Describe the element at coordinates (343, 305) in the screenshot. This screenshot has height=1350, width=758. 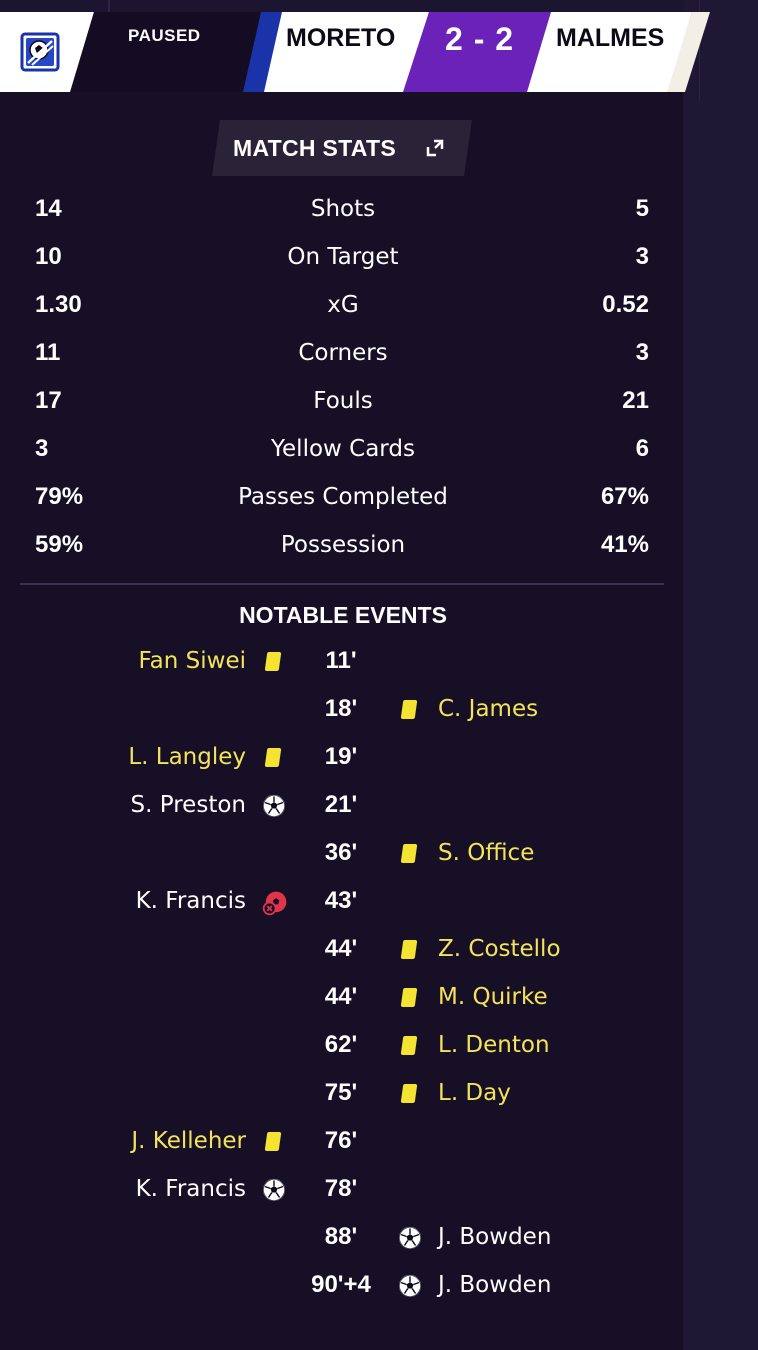
I see `stat-label: xG` at that location.